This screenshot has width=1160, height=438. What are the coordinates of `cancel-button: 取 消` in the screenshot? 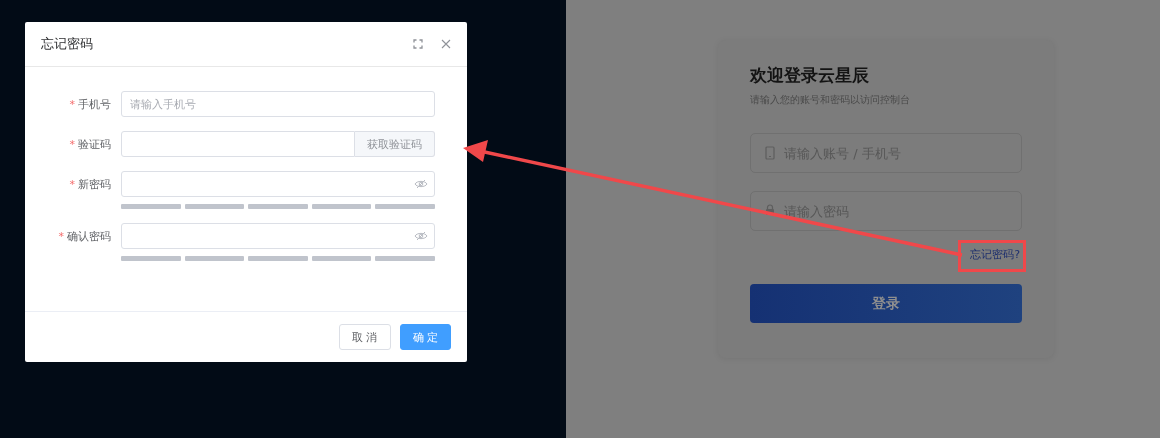 It's located at (365, 337).